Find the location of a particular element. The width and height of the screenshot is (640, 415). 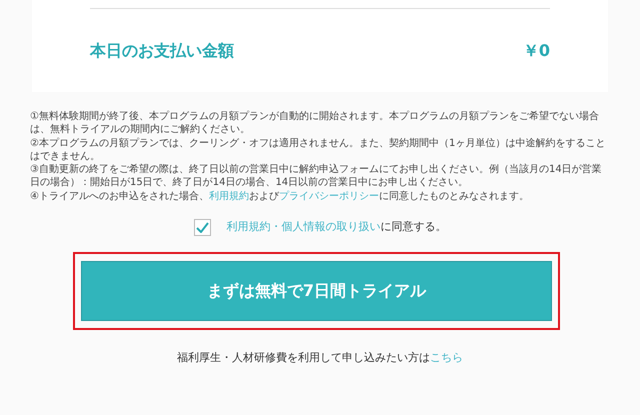

note-text: ④トライアルへのお申込をされた場合、利用規約およびプライバシーポリシーに同意したものとみなされます。 is located at coordinates (280, 197).